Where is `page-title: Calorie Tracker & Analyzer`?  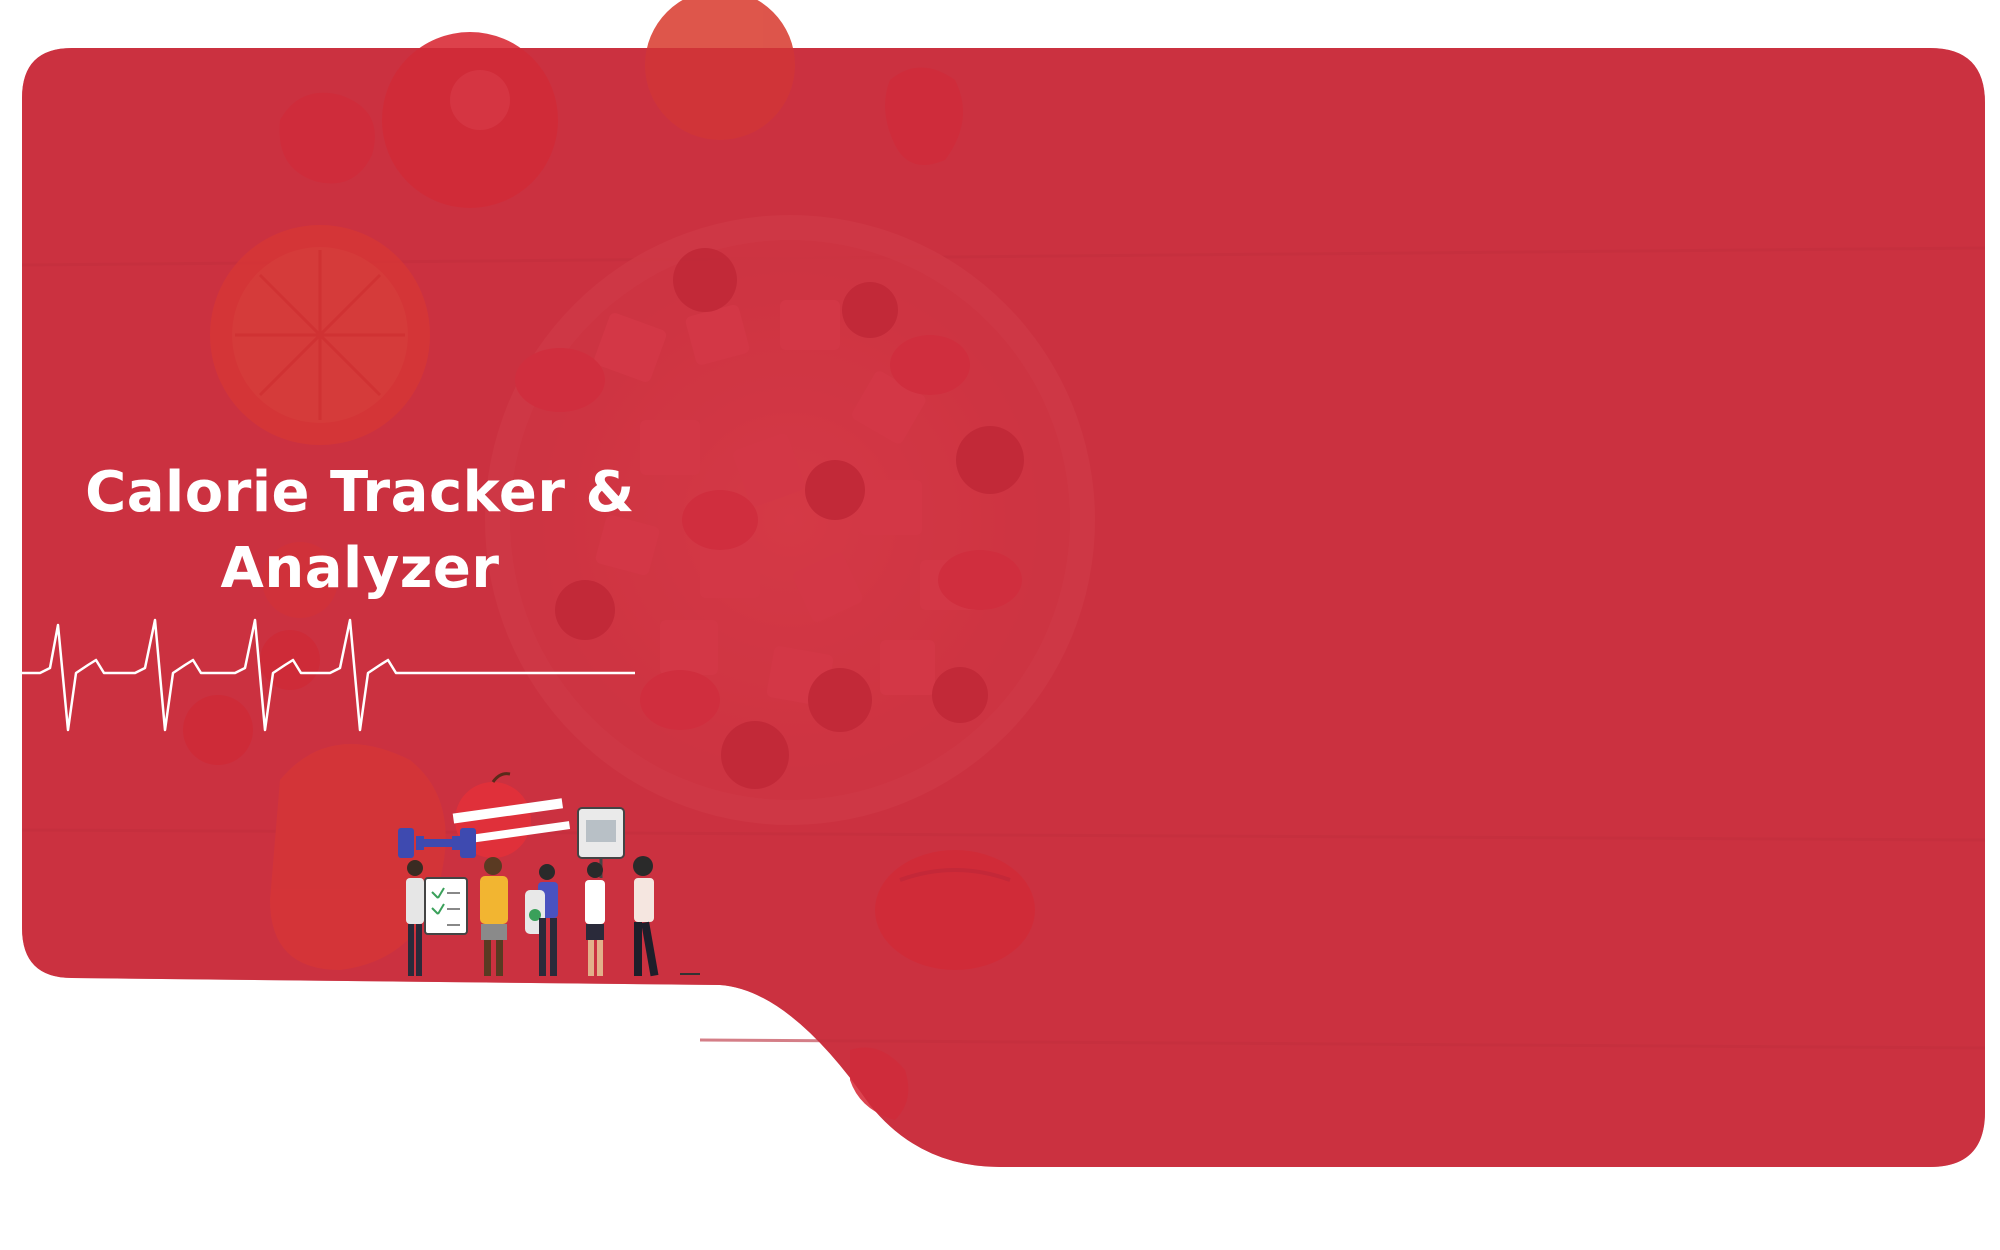
page-title: Calorie Tracker & Analyzer is located at coordinates (360, 531).